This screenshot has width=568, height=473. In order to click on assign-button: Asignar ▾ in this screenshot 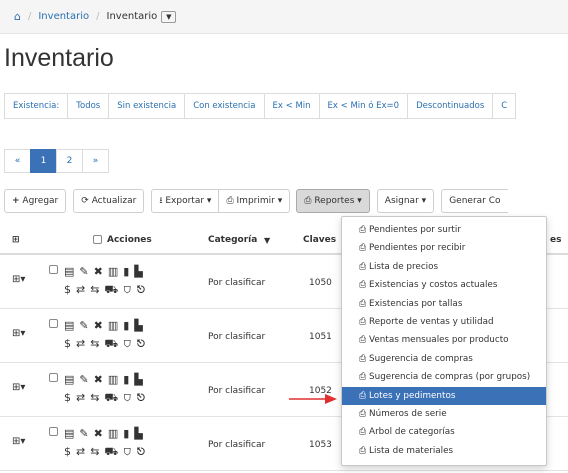, I will do `click(405, 201)`.